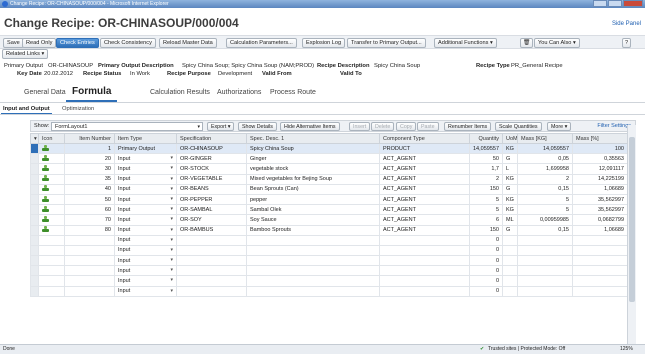 This screenshot has height=354, width=645. Describe the element at coordinates (510, 210) in the screenshot. I see `uom-cell: KG` at that location.